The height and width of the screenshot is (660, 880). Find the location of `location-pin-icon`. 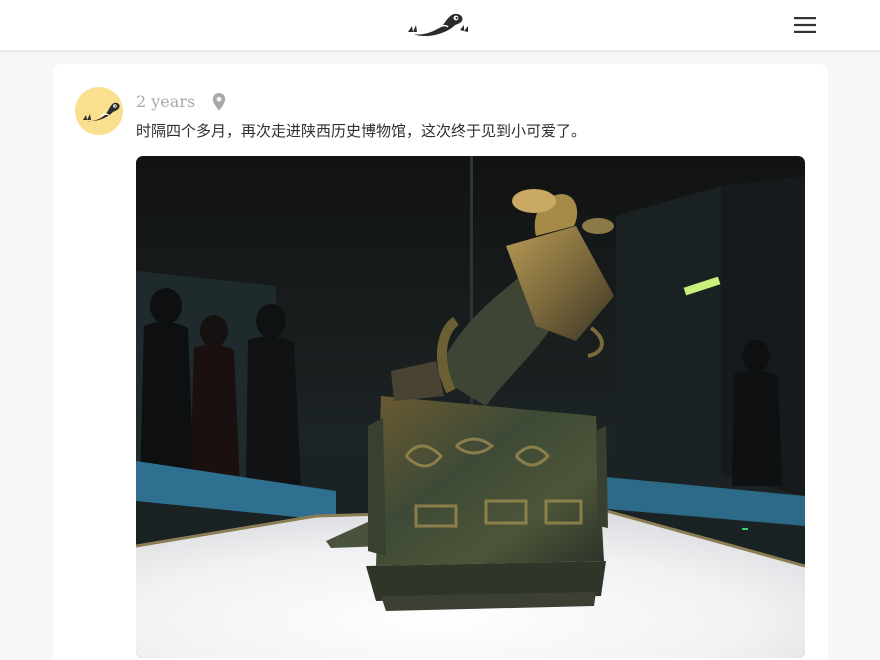

location-pin-icon is located at coordinates (219, 102).